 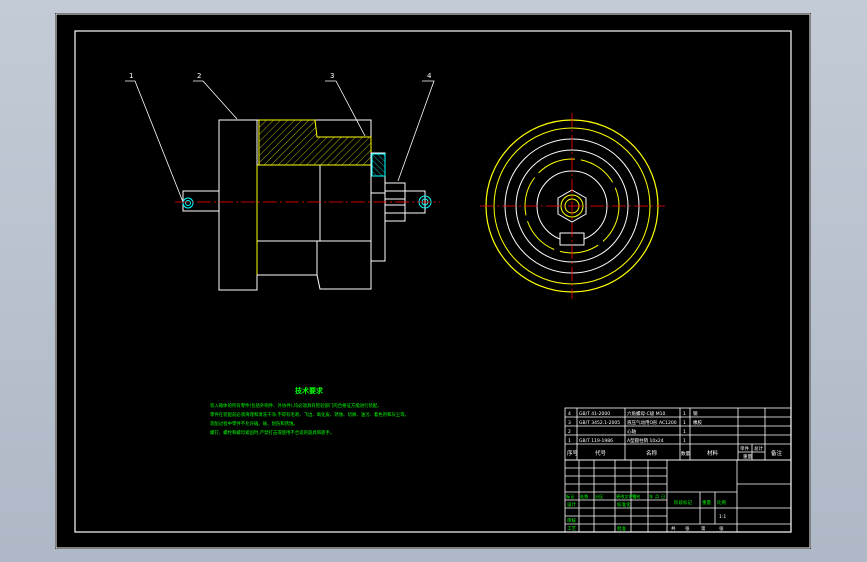 I want to click on balloon-4: 4, so click(x=429, y=76).